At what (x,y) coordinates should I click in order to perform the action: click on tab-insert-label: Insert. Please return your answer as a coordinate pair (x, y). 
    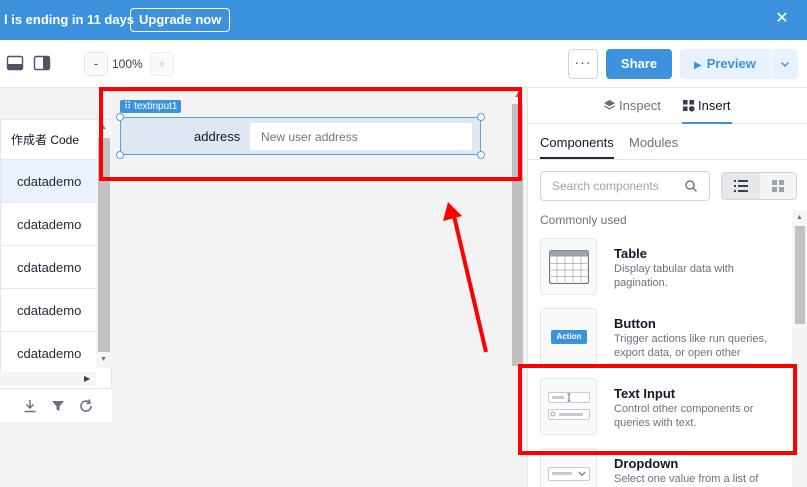
    Looking at the image, I should click on (714, 105).